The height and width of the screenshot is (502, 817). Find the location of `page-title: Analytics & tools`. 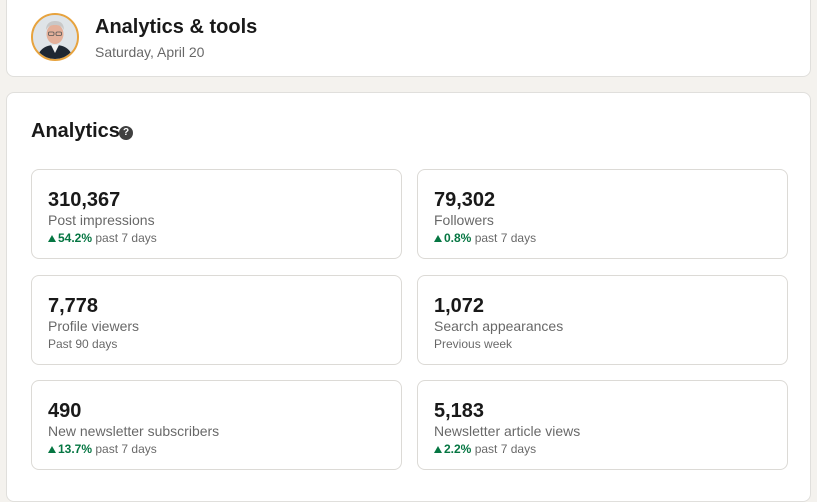

page-title: Analytics & tools is located at coordinates (176, 27).